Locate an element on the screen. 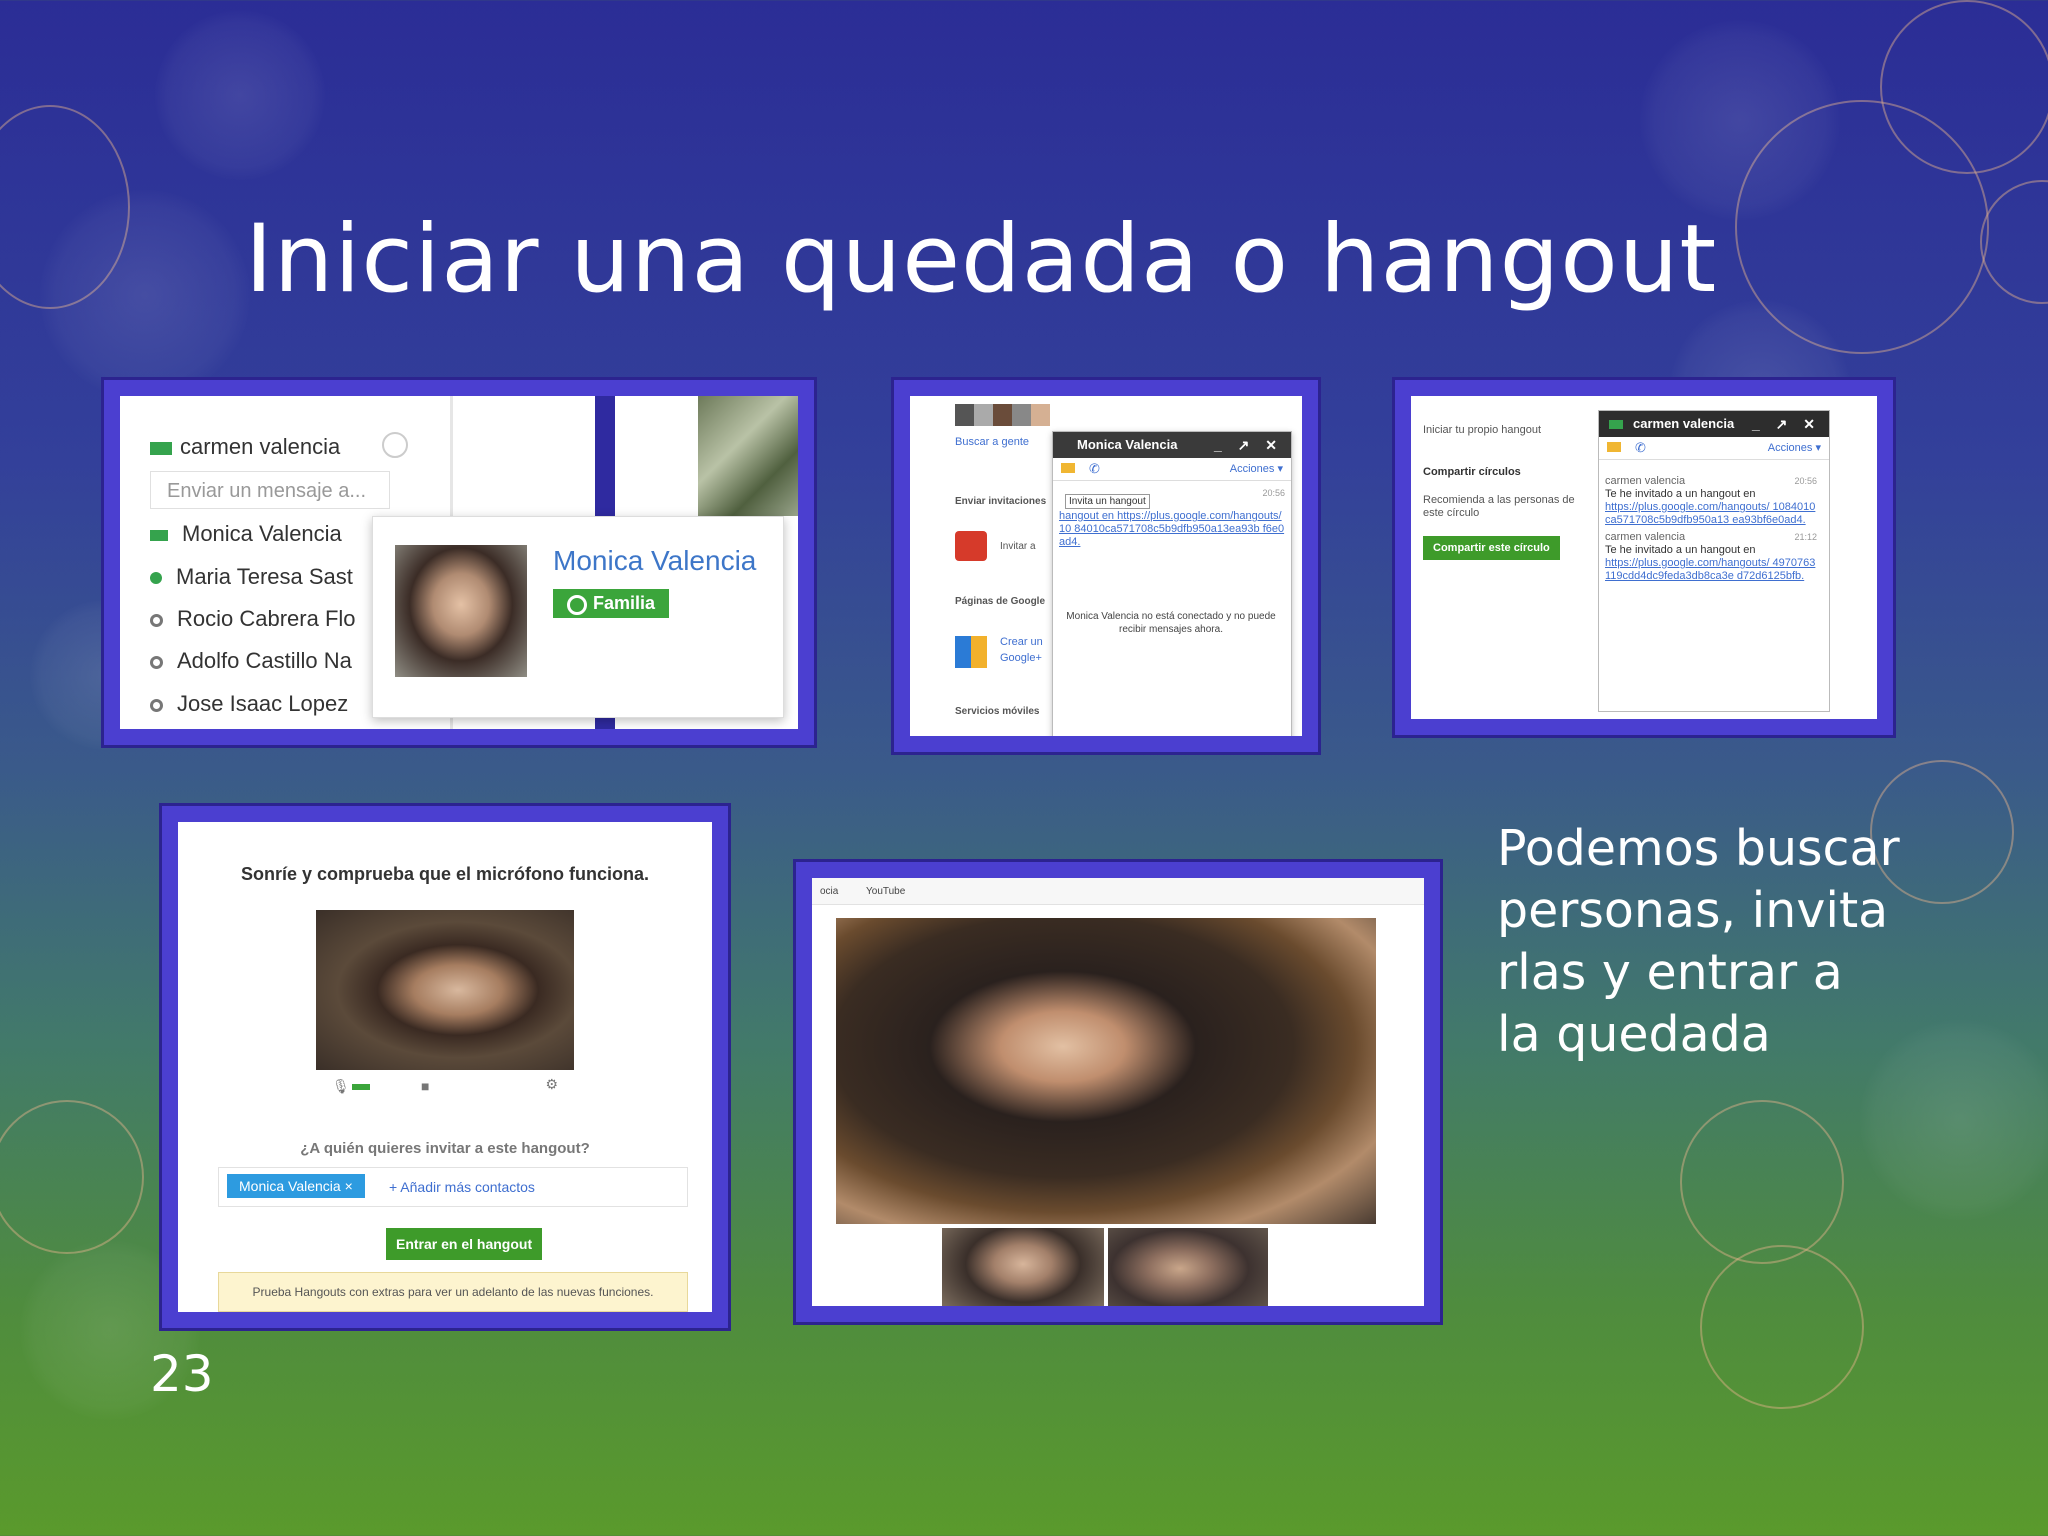 The height and width of the screenshot is (1536, 2048). invitee-chip: Monica Valencia × is located at coordinates (296, 1186).